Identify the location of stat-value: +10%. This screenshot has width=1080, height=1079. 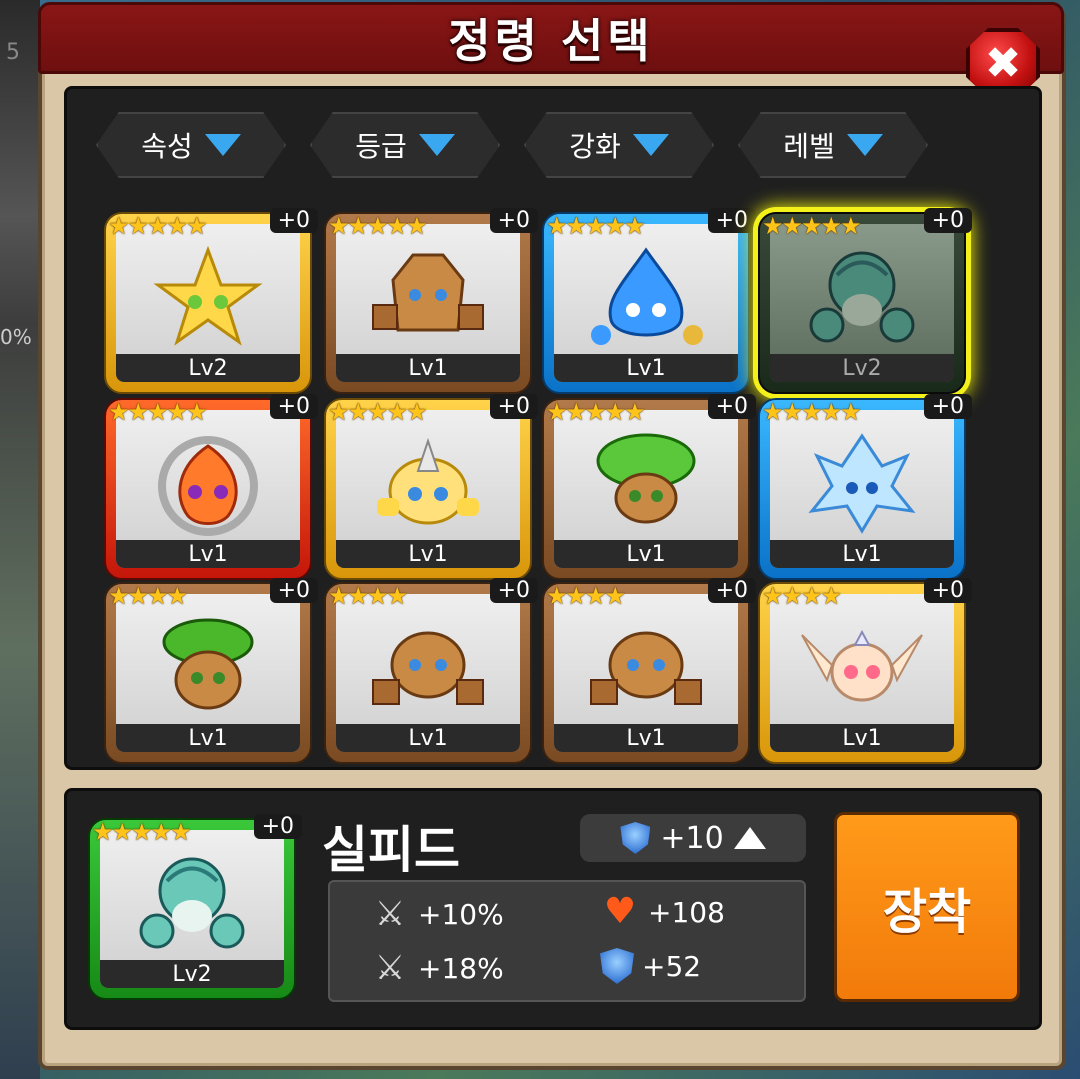
(461, 914).